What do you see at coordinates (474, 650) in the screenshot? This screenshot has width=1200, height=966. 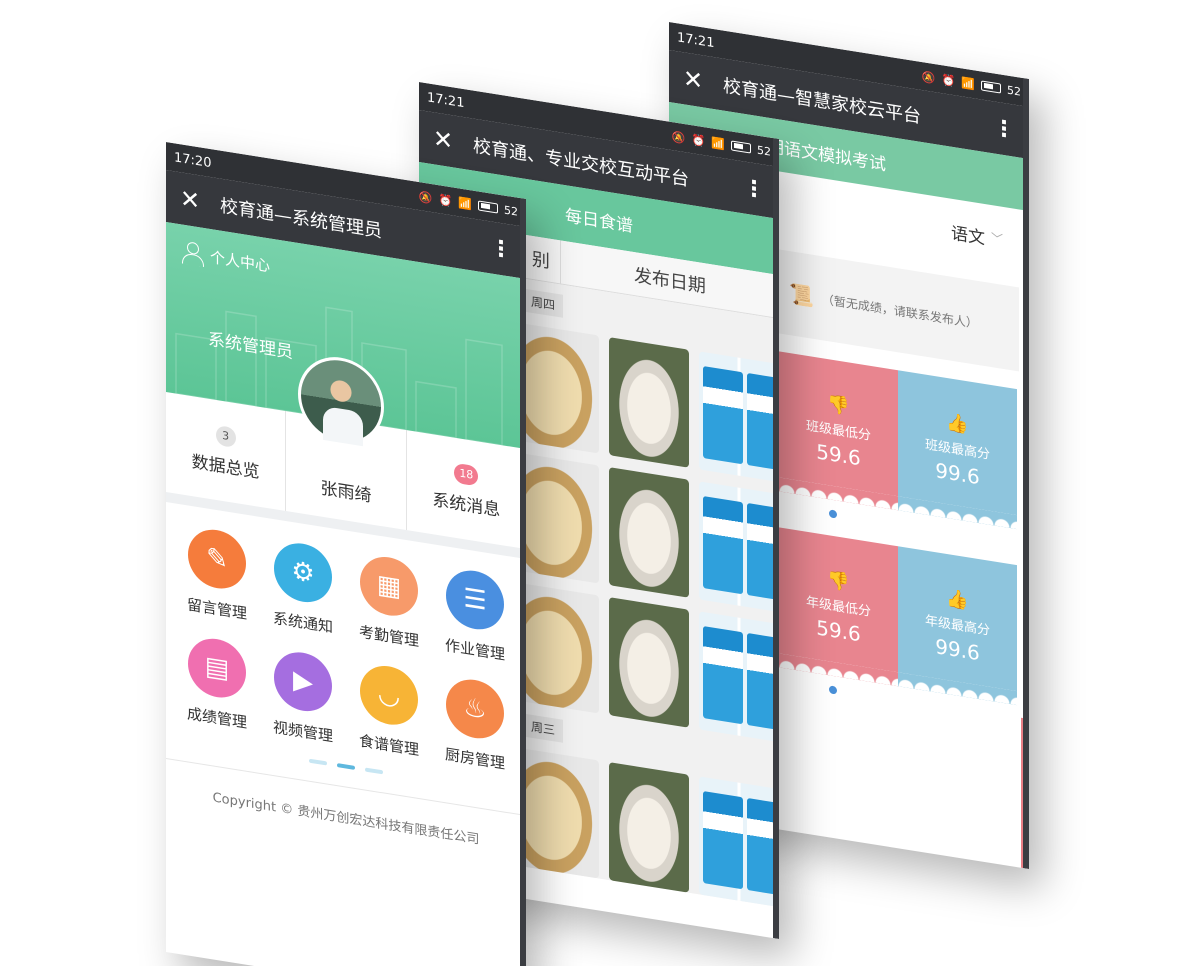 I see `menu-label: 作业管理` at bounding box center [474, 650].